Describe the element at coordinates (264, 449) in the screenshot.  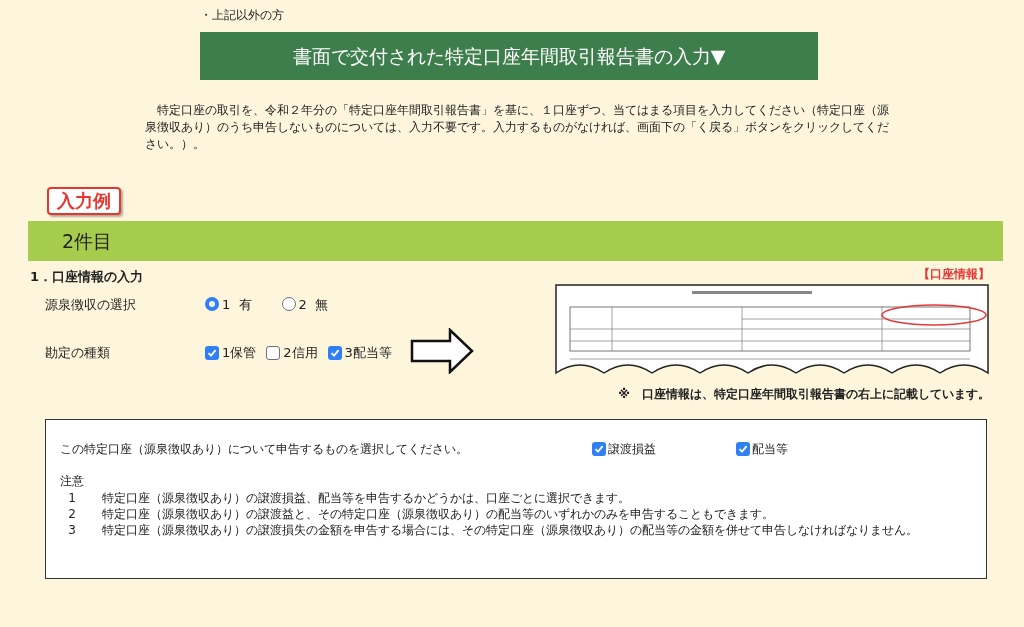
I see `declare-prompt: この特定口座（源泉徴収あり）について申告するものを選択してください。` at that location.